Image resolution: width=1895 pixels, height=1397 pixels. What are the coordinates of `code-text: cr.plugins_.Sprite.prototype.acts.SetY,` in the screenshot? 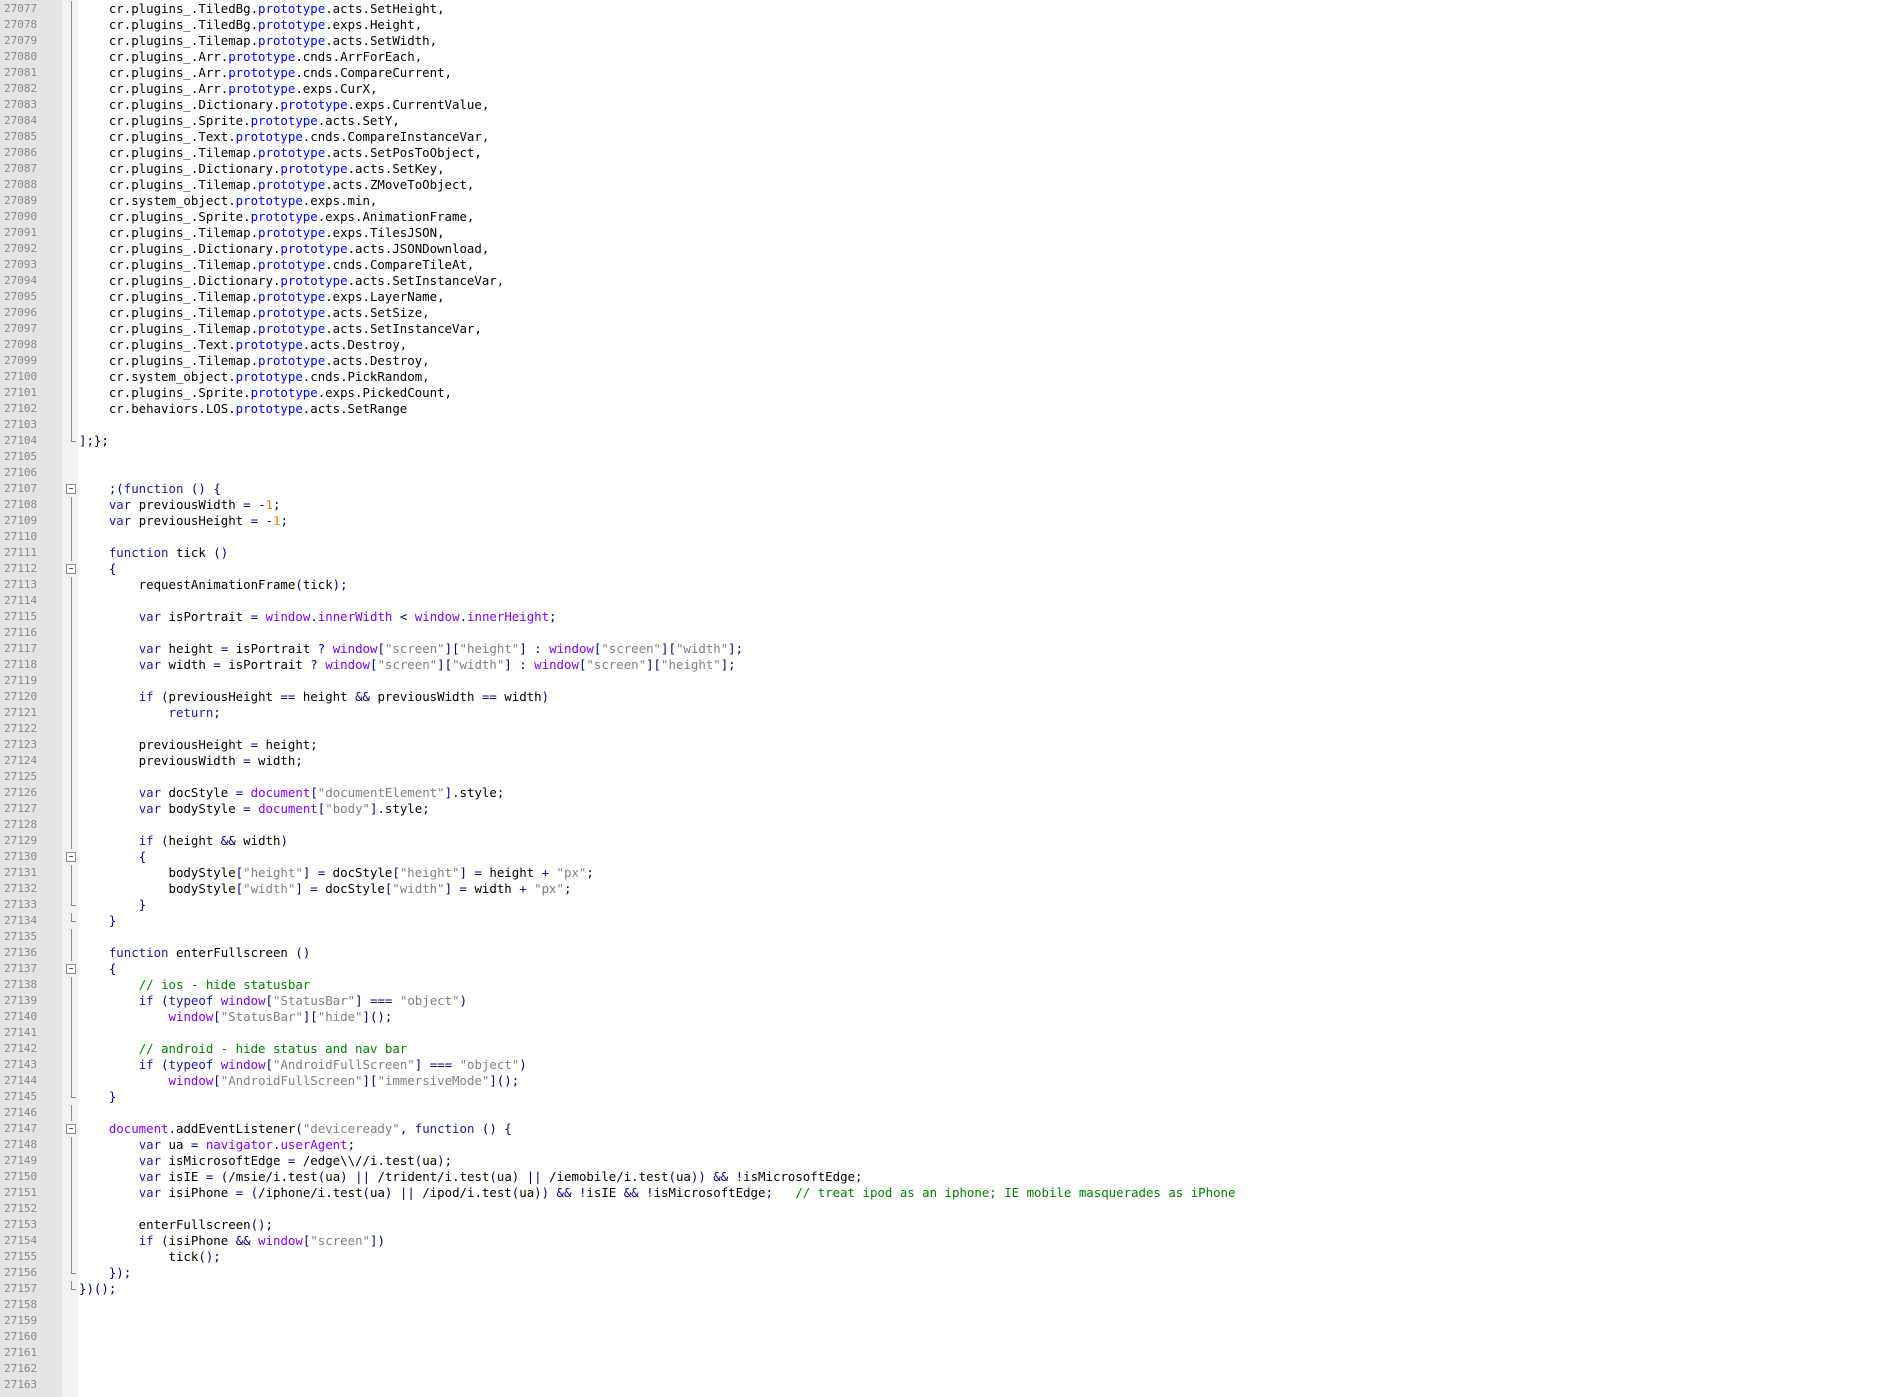 It's located at (239, 121).